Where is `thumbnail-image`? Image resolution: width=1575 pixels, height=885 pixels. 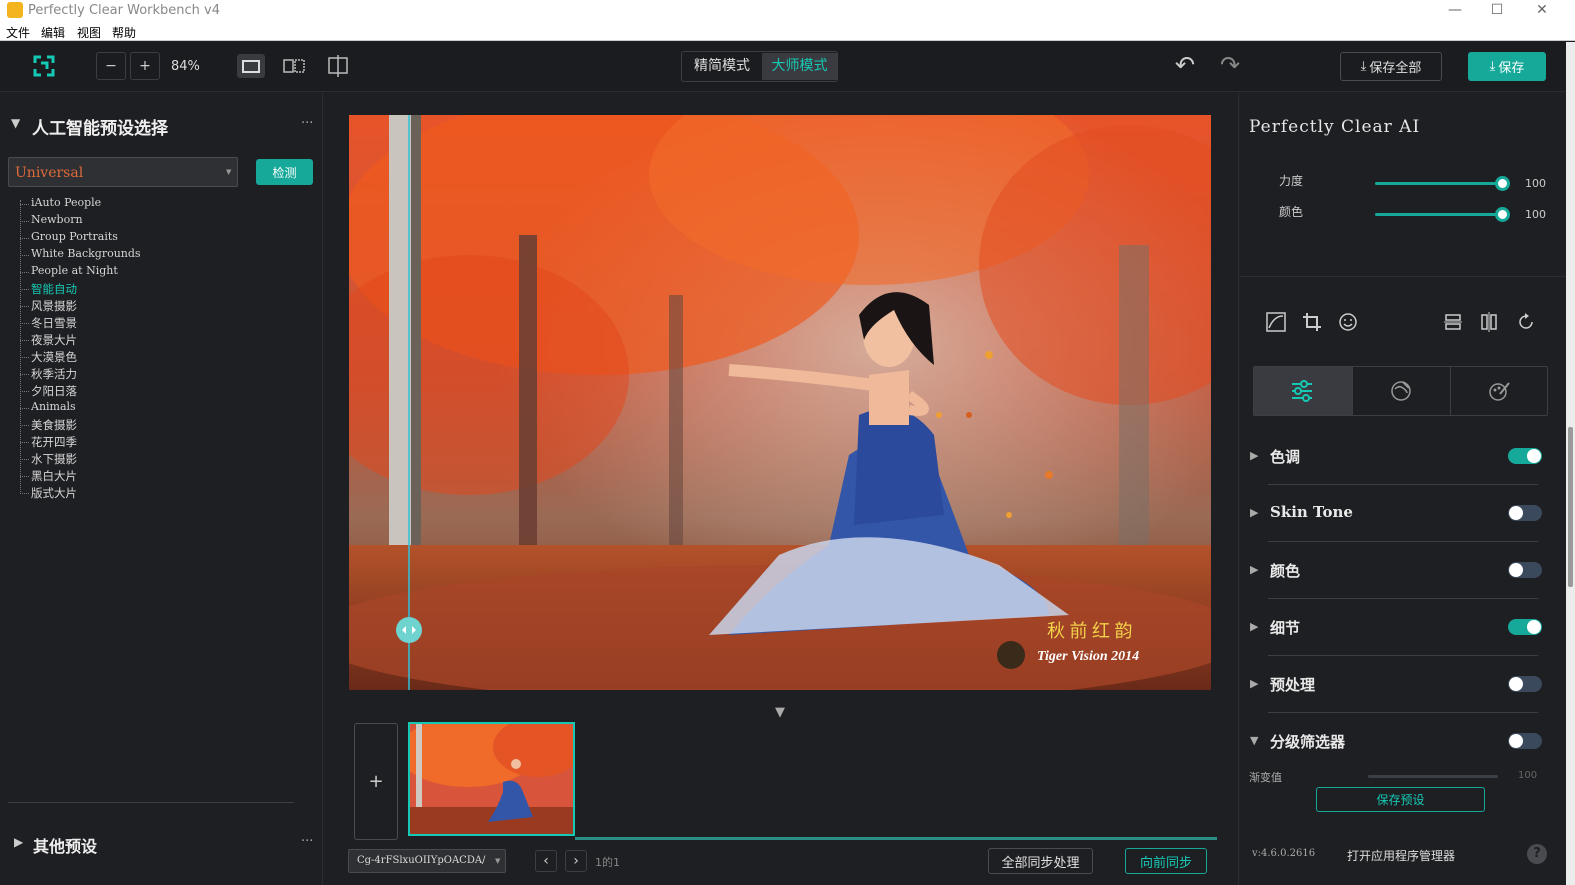
thumbnail-image is located at coordinates (491, 779).